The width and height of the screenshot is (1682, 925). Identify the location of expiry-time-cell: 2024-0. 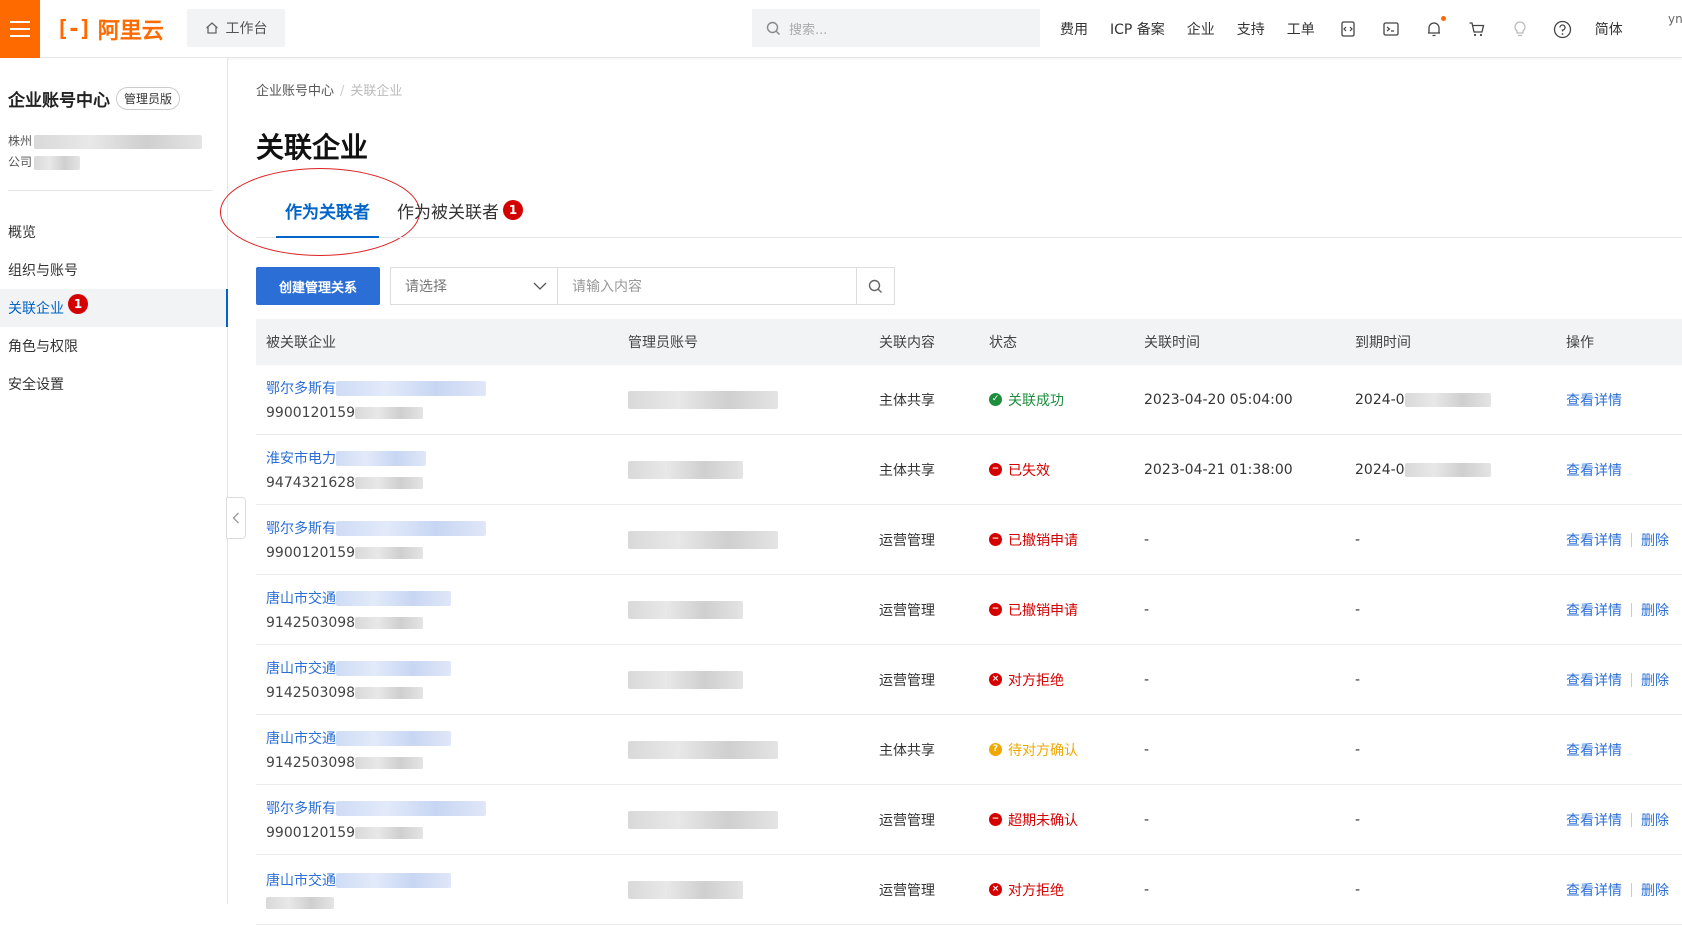
(1460, 400).